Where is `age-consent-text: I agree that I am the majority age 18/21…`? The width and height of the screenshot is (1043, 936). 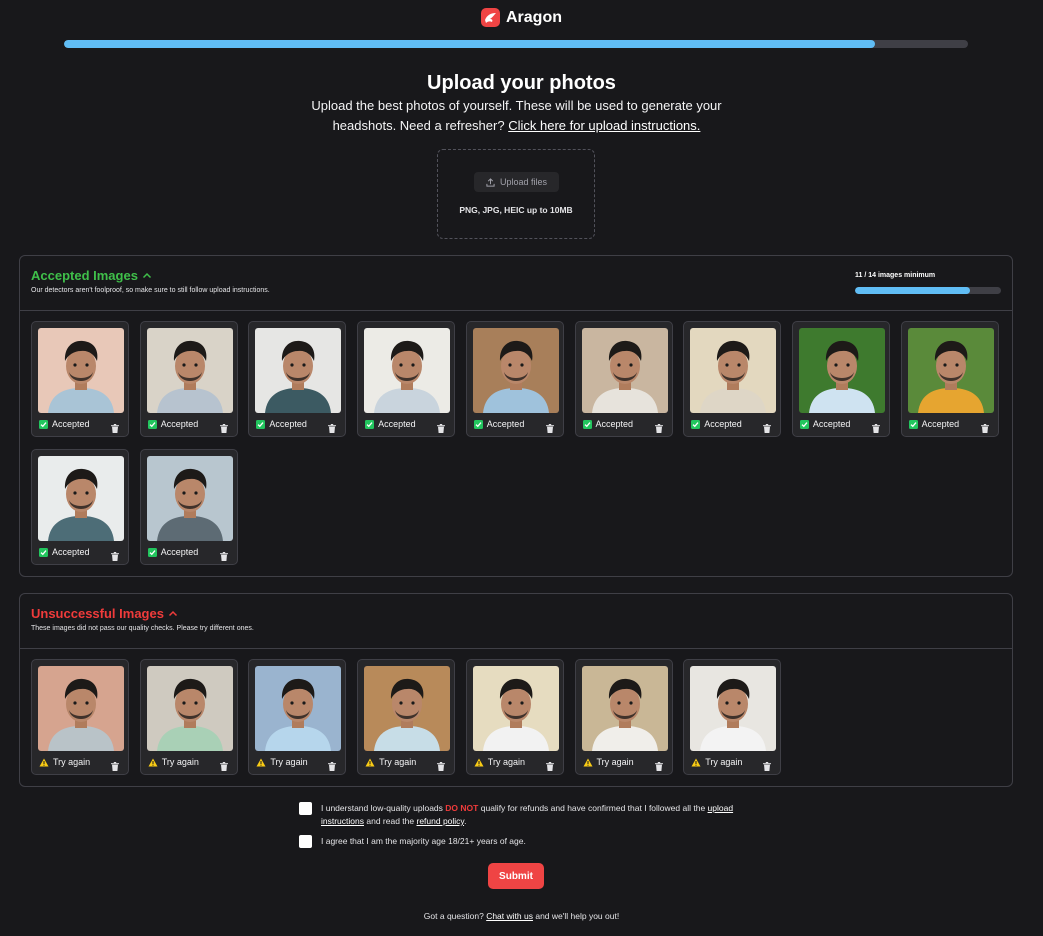
age-consent-text: I agree that I am the majority age 18/21… is located at coordinates (423, 841).